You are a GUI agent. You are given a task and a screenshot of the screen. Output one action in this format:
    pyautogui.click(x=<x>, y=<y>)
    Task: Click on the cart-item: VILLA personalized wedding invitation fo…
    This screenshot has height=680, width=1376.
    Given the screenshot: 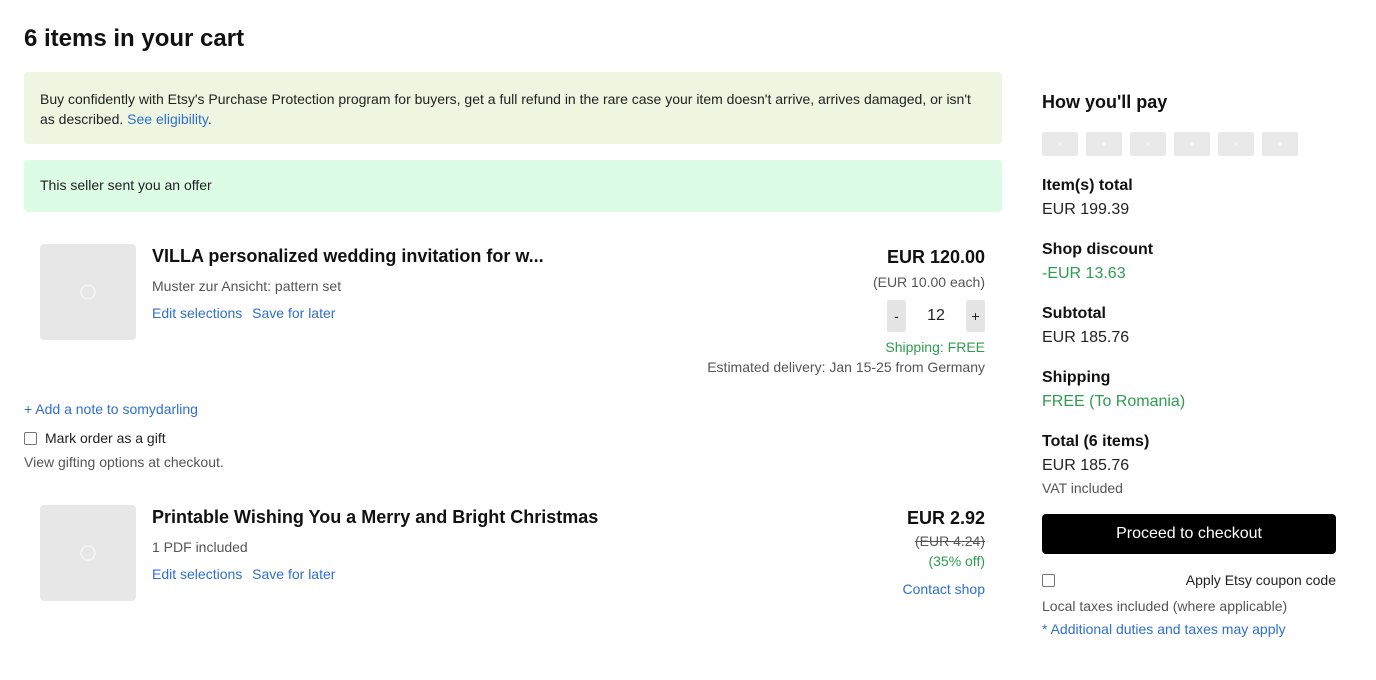 What is the action you would take?
    pyautogui.click(x=513, y=314)
    